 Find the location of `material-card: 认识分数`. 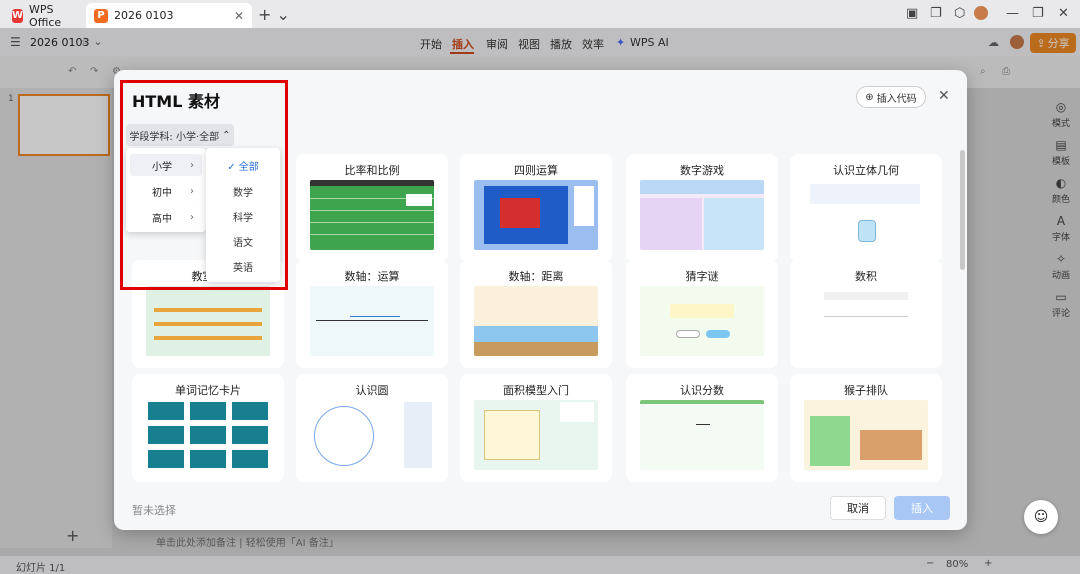

material-card: 认识分数 is located at coordinates (702, 428).